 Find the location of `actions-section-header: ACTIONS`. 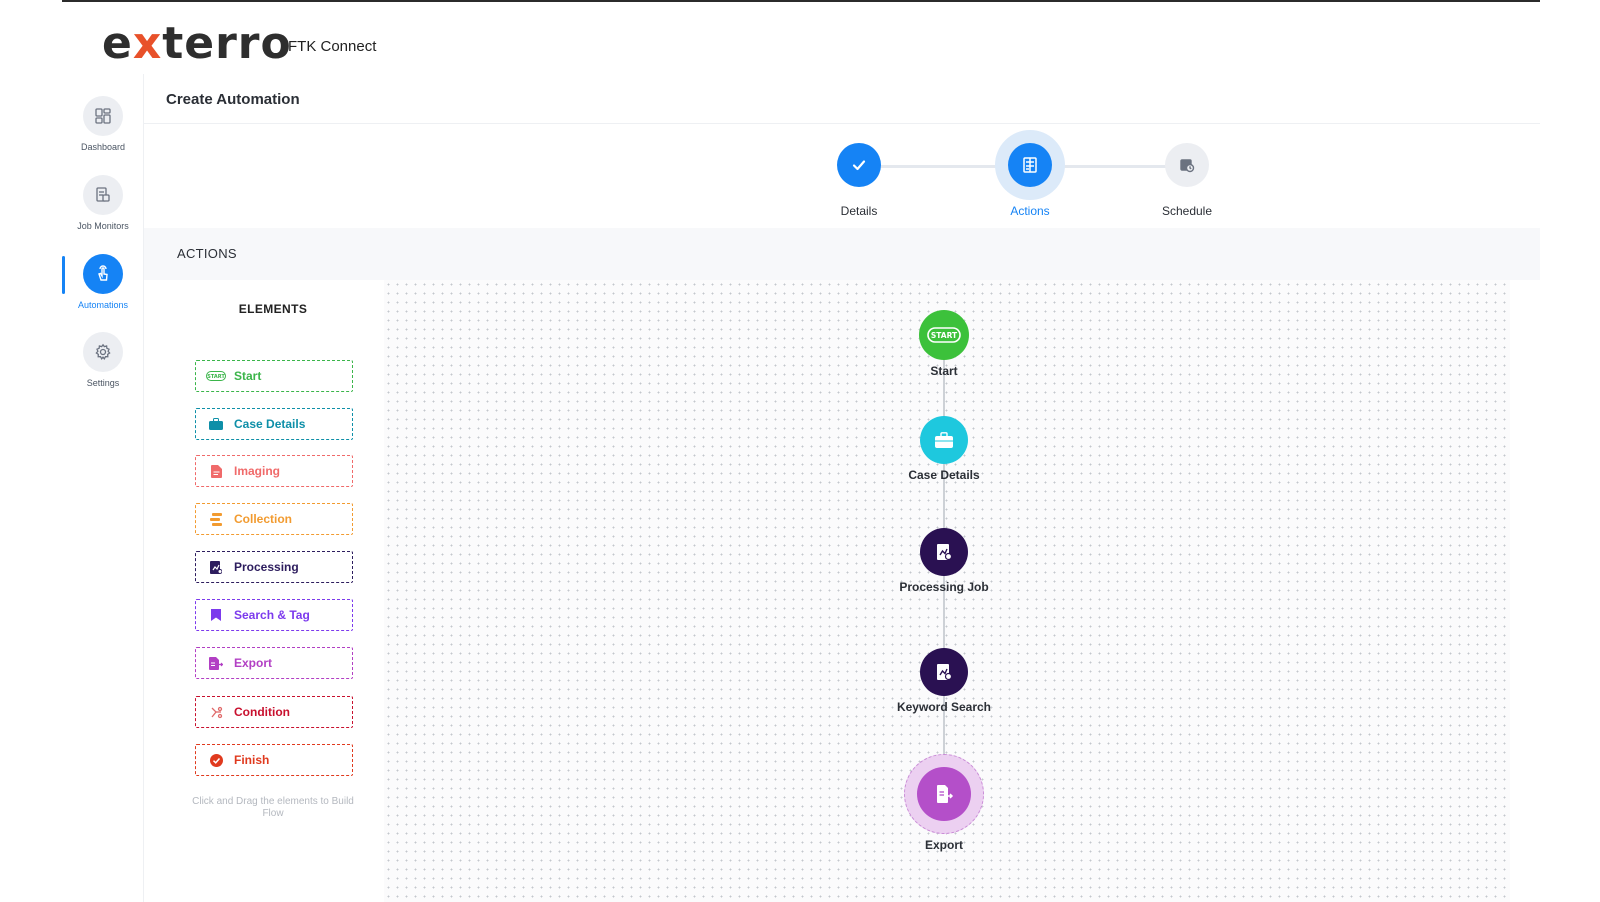

actions-section-header: ACTIONS is located at coordinates (842, 254).